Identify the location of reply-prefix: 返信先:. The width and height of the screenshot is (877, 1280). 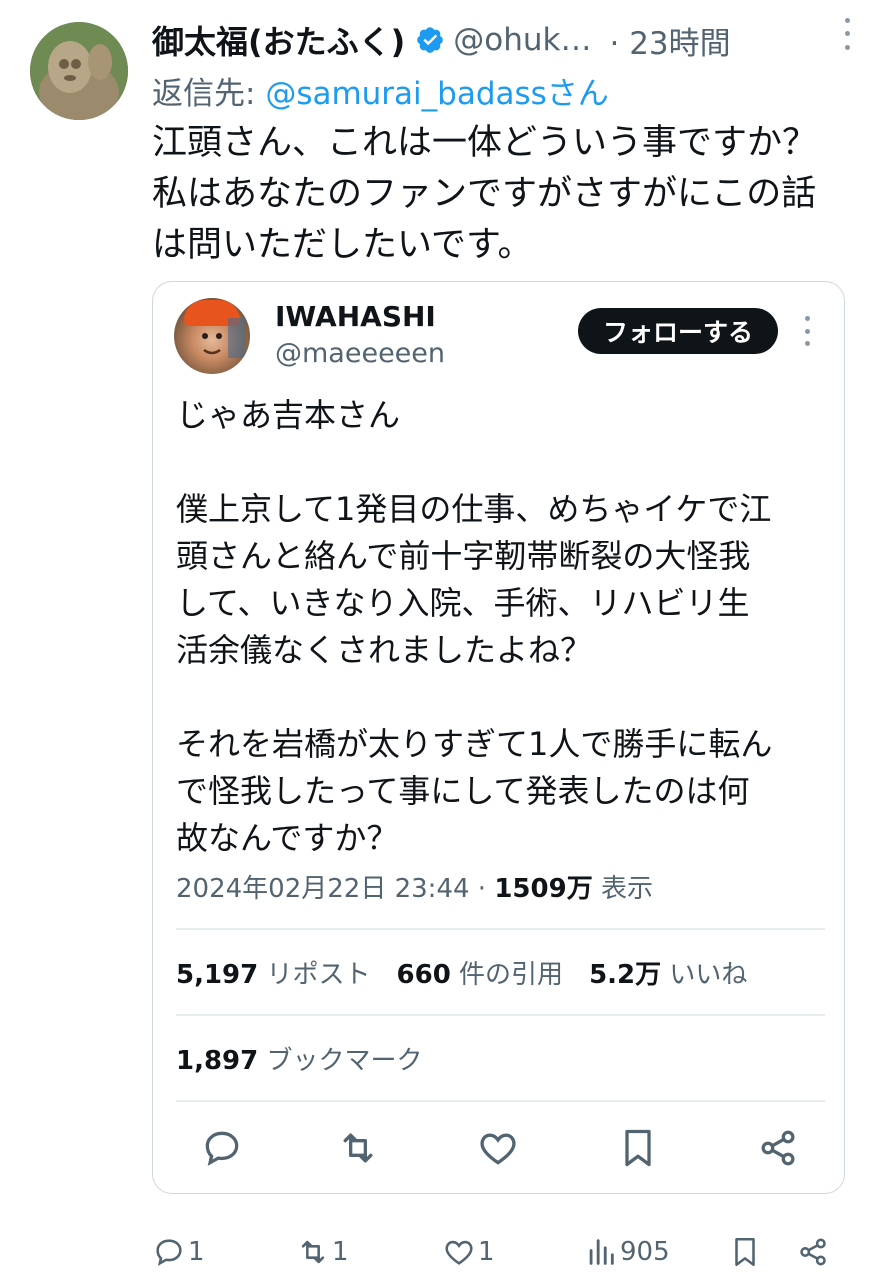
(209, 94).